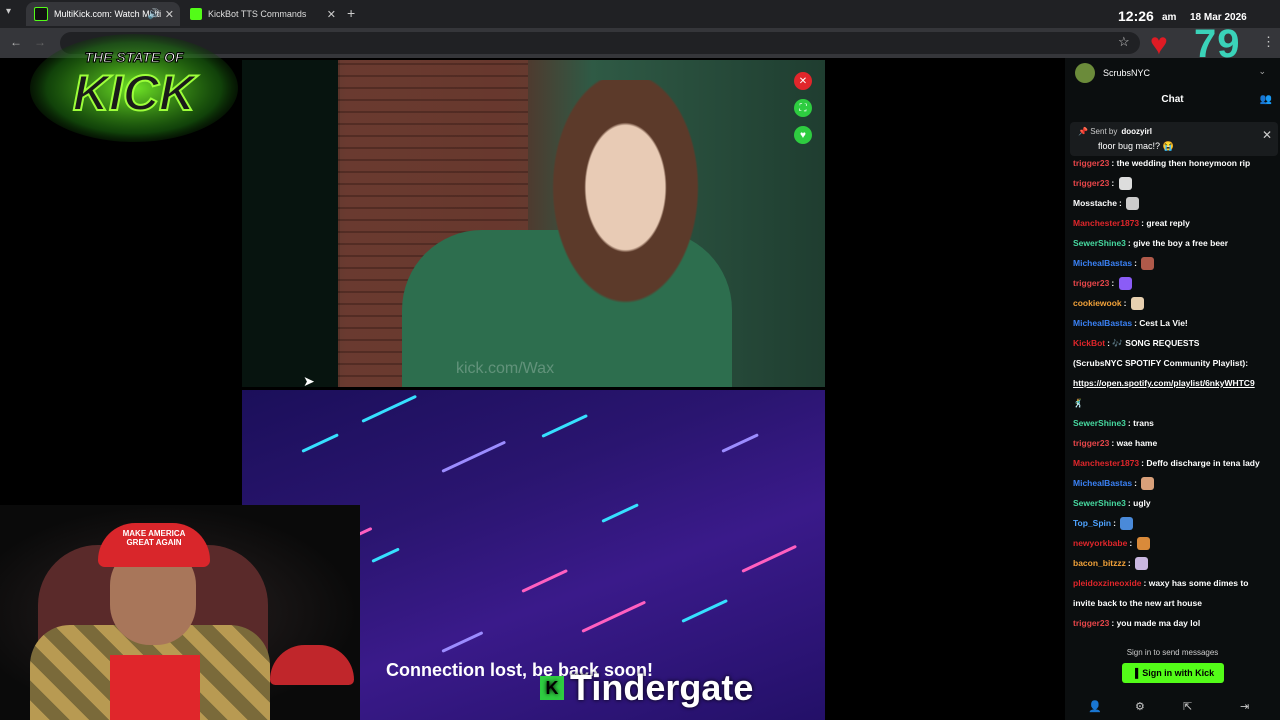 The height and width of the screenshot is (720, 1280). Describe the element at coordinates (803, 81) in the screenshot. I see `close-stream-icon: ✕` at that location.